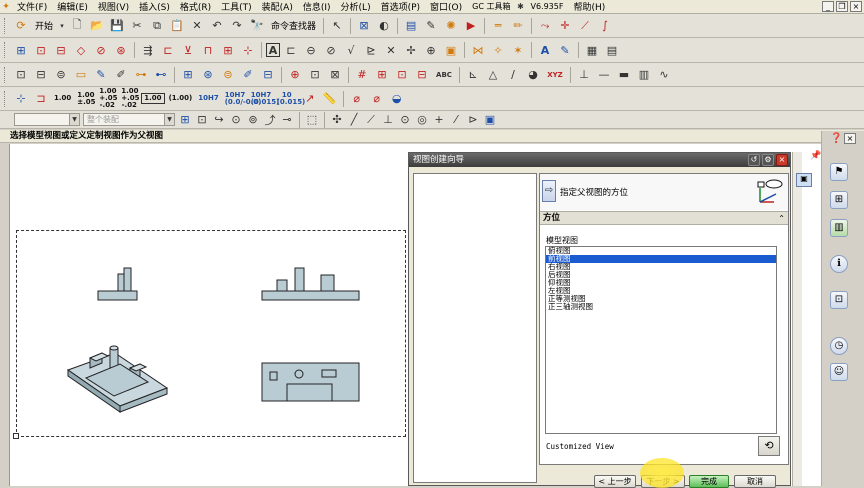 The height and width of the screenshot is (488, 864). Describe the element at coordinates (661, 283) in the screenshot. I see `list-item: 仰视图` at that location.